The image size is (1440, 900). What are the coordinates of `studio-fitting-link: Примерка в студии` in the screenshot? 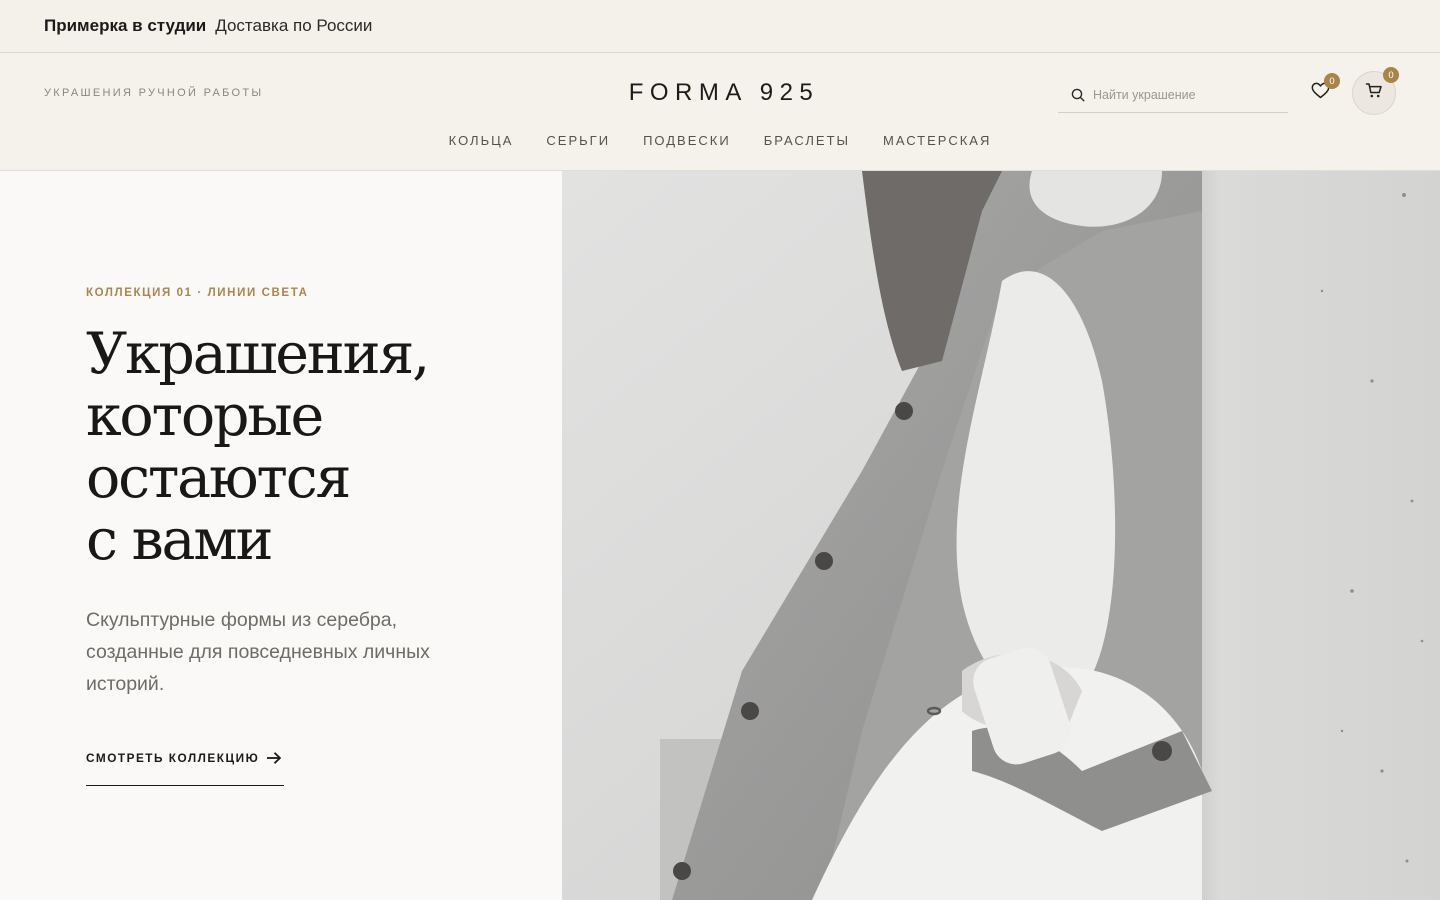 It's located at (125, 26).